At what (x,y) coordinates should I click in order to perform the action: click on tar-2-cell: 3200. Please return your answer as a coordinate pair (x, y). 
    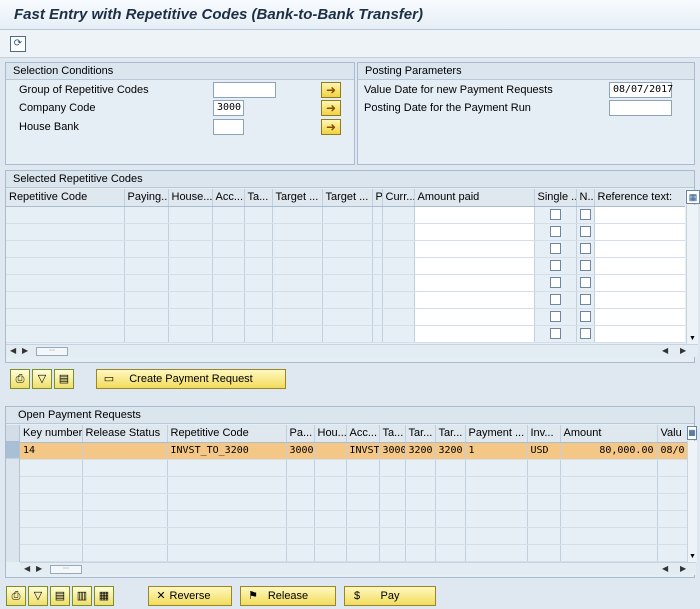
    Looking at the image, I should click on (450, 451).